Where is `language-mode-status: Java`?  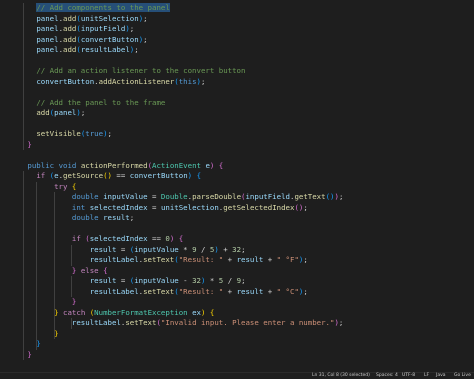 language-mode-status: Java is located at coordinates (441, 376).